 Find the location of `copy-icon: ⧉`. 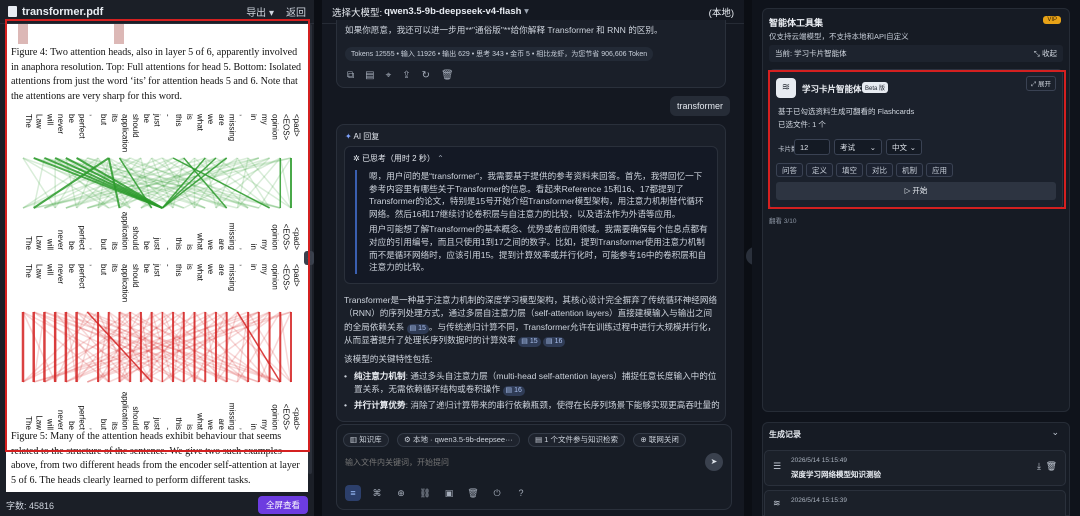

copy-icon: ⧉ is located at coordinates (350, 75).